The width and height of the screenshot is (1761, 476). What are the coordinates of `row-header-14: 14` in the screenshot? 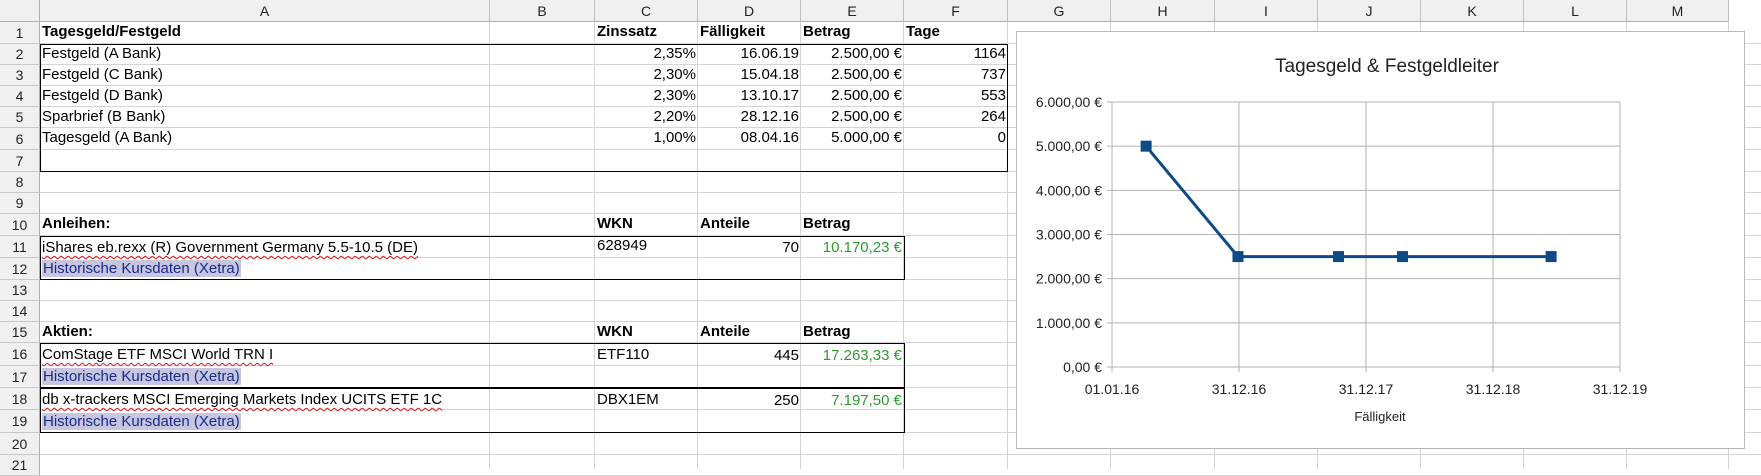 It's located at (20, 311).